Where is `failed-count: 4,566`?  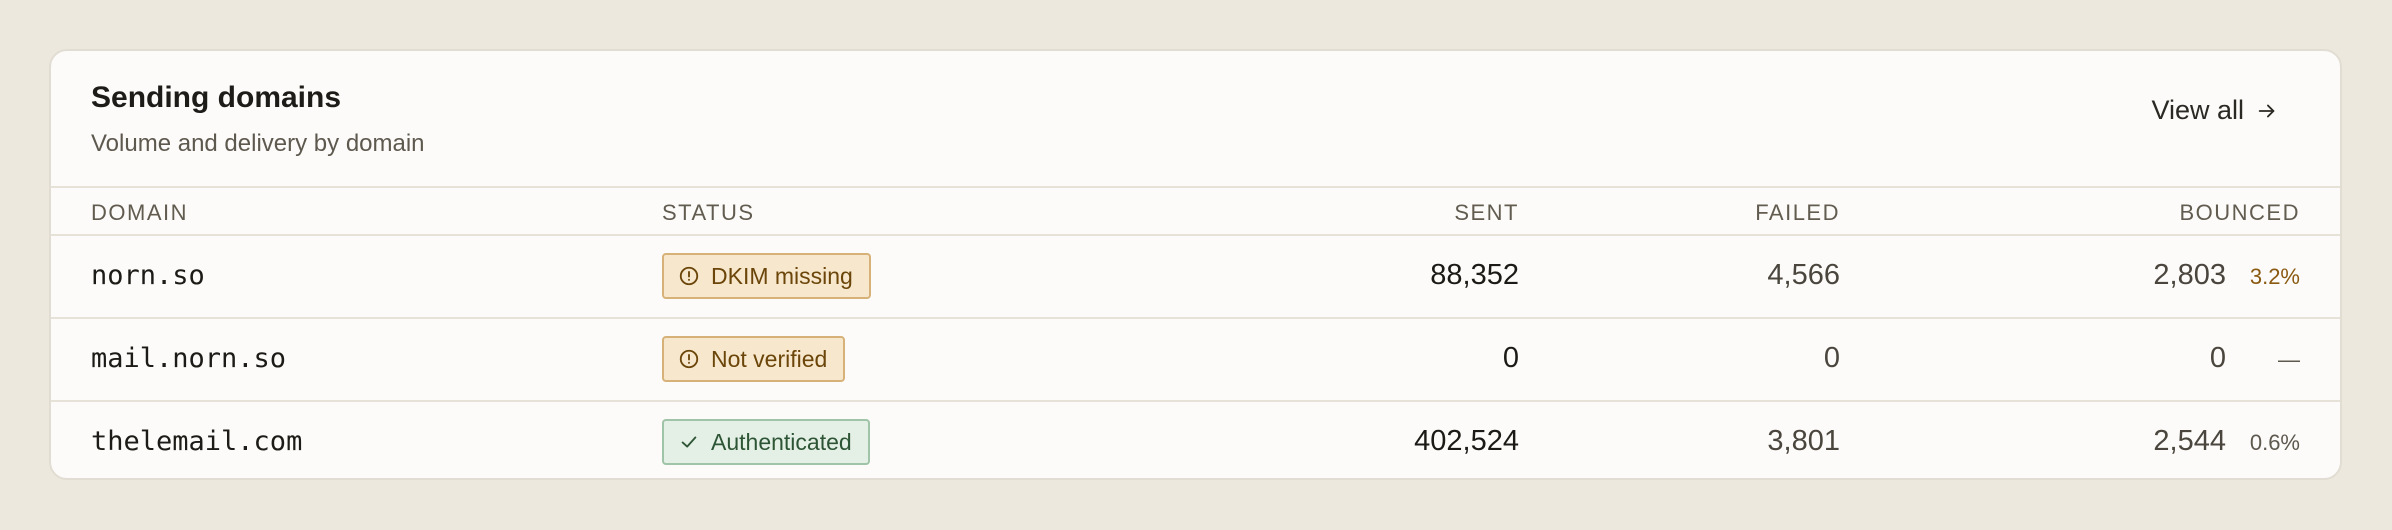
failed-count: 4,566 is located at coordinates (1803, 275).